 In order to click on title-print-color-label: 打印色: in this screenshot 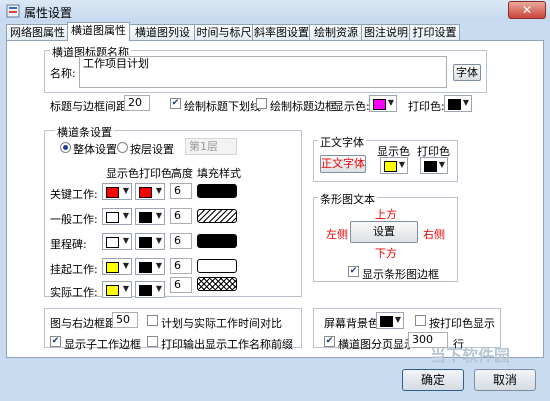, I will do `click(426, 106)`.